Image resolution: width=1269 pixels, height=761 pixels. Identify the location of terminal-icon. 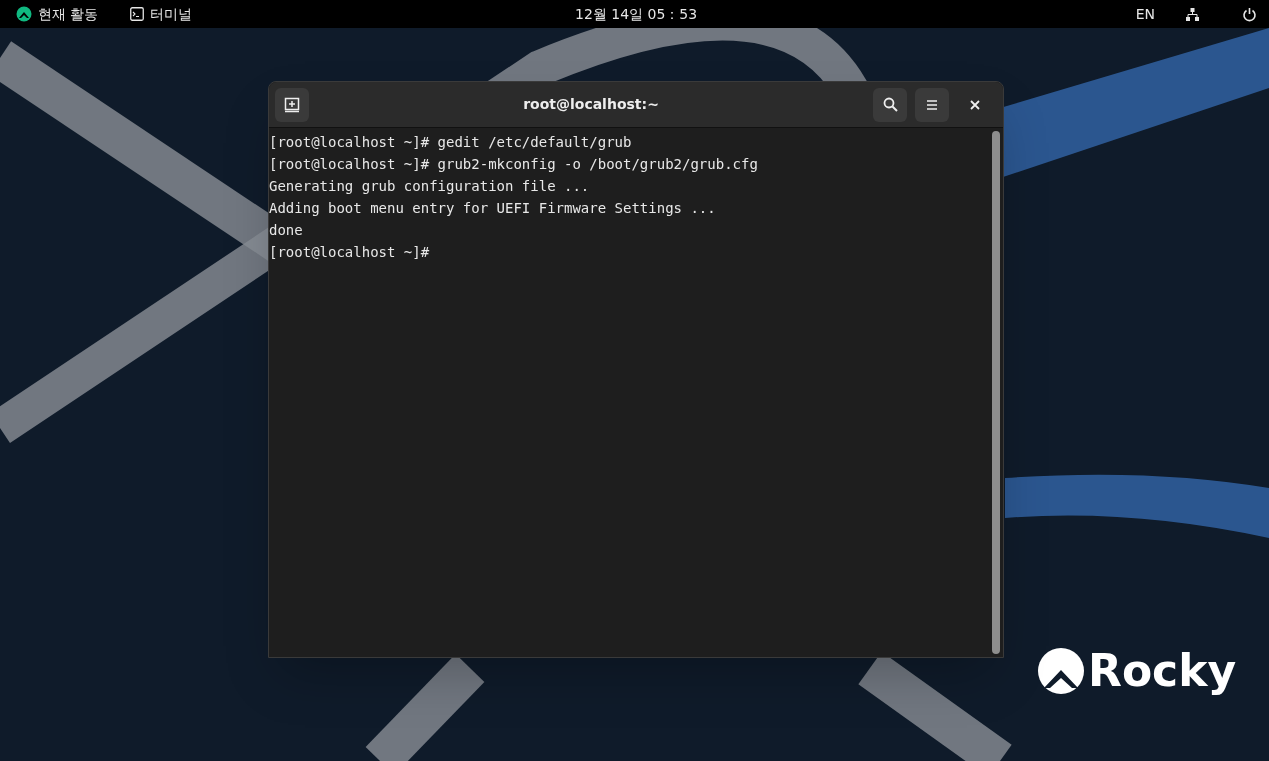
(137, 14).